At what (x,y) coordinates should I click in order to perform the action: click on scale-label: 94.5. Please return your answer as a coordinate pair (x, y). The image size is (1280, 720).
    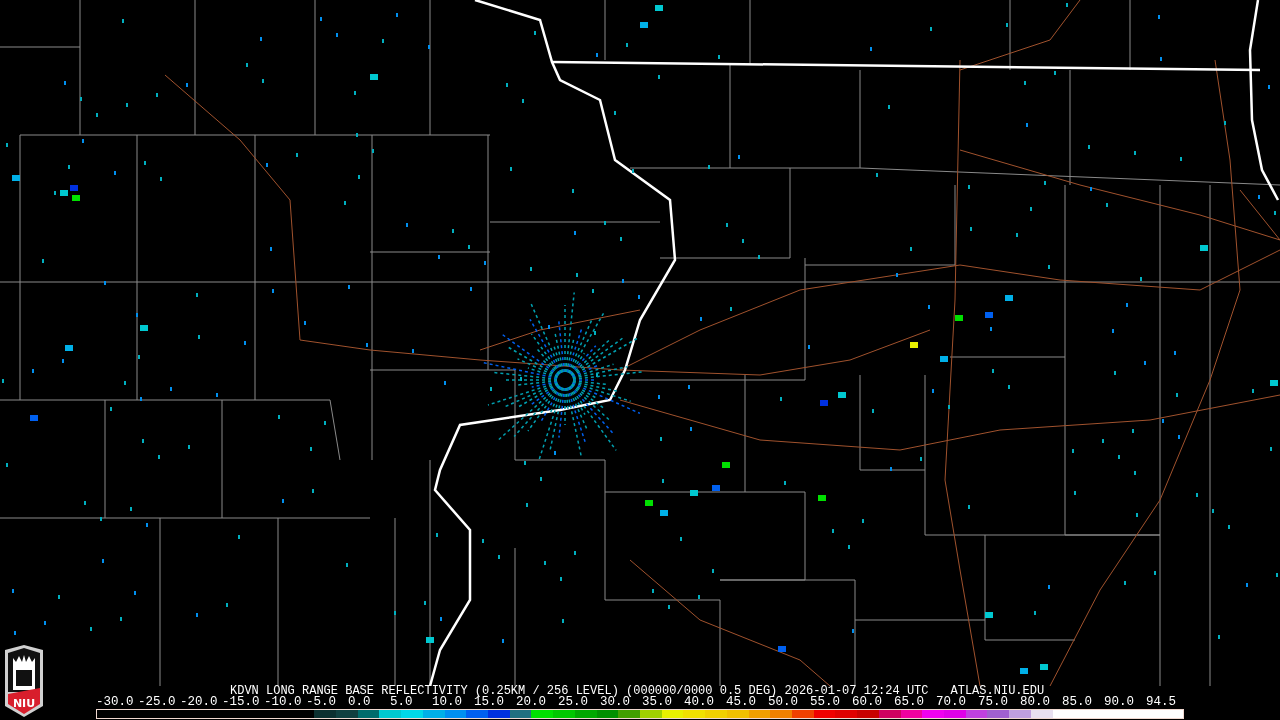
    Looking at the image, I should click on (1161, 702).